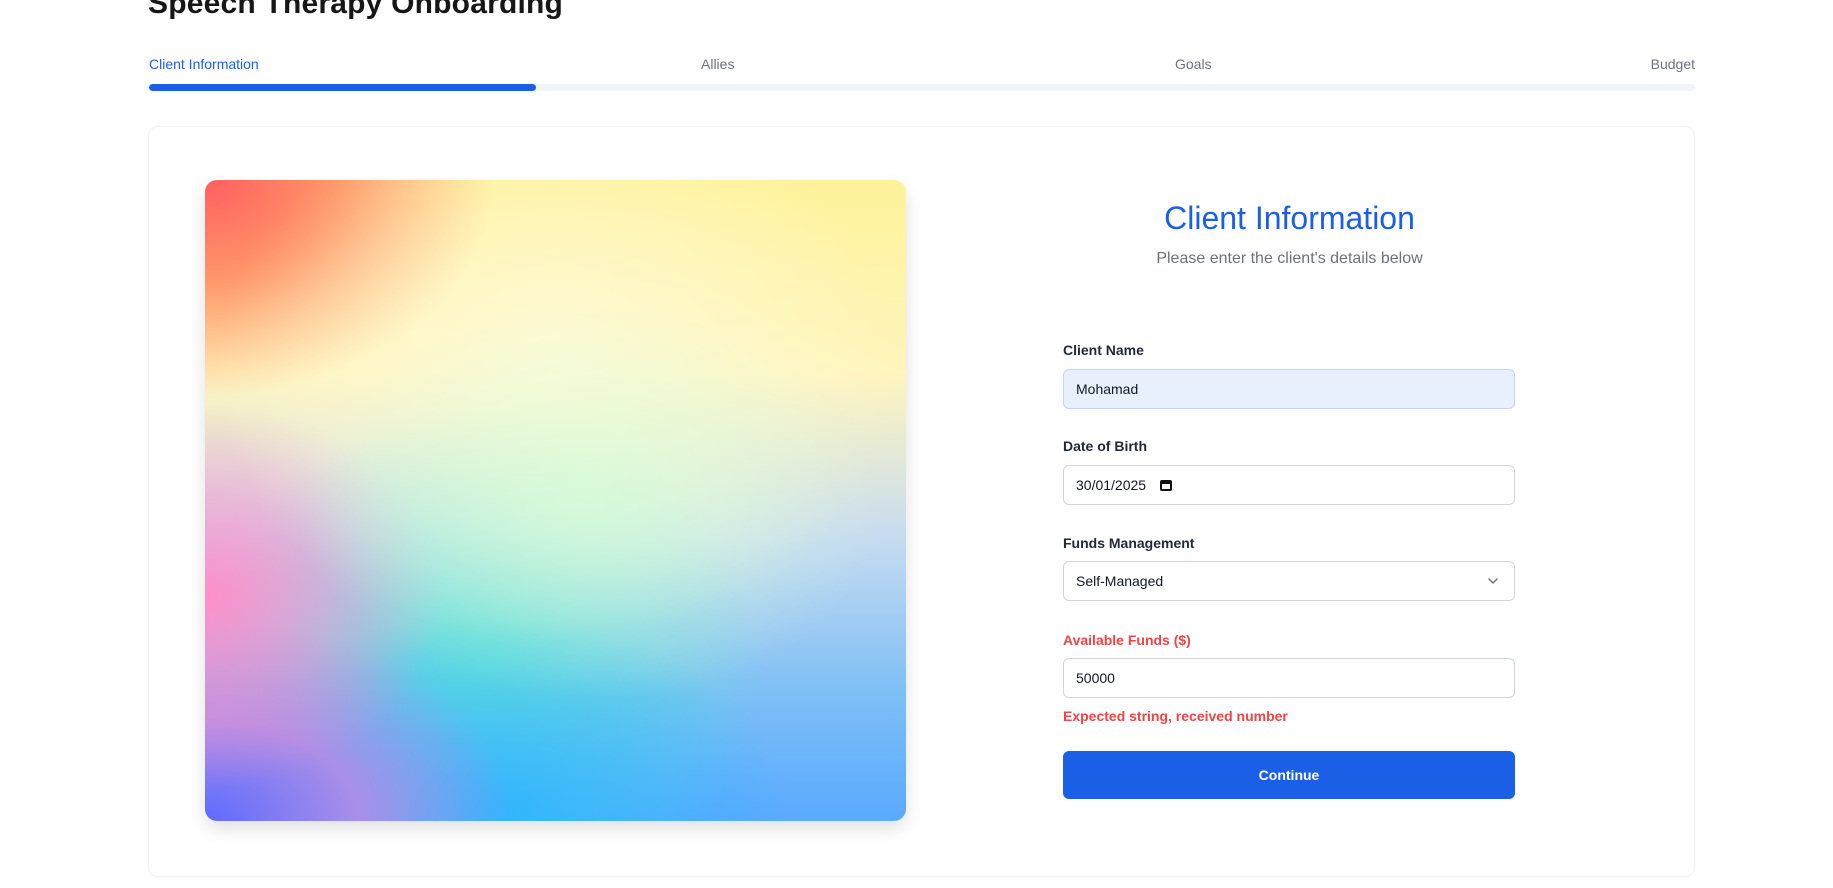 This screenshot has width=1833, height=888. Describe the element at coordinates (922, 87) in the screenshot. I see `progress-bar` at that location.